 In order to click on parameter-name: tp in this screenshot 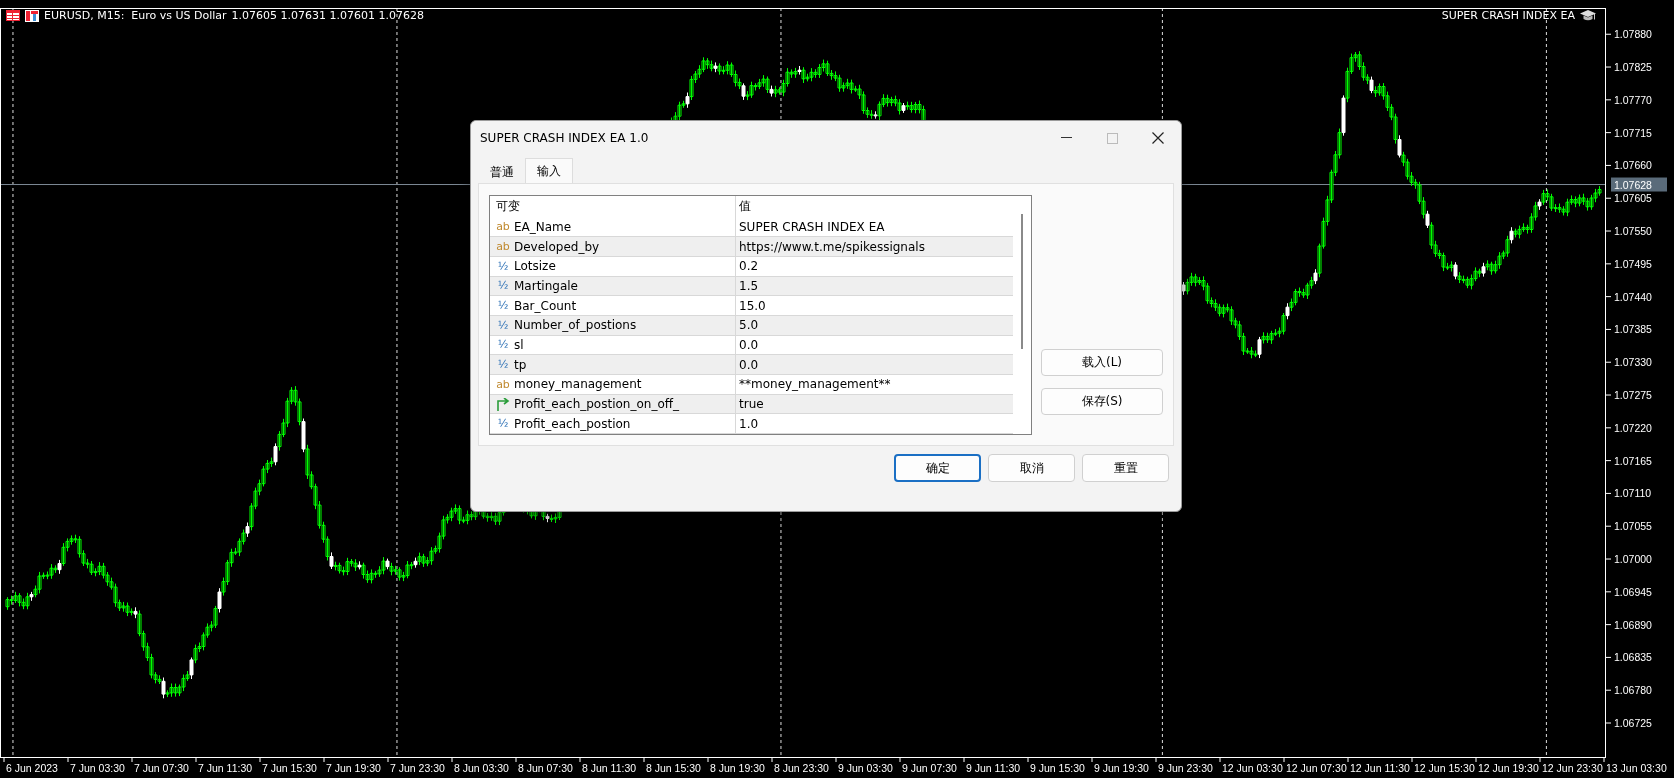, I will do `click(520, 364)`.